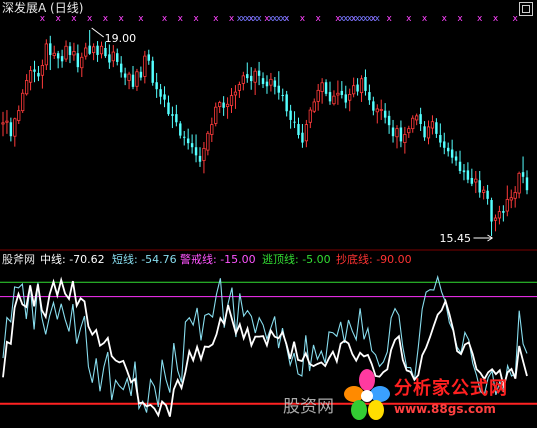  I want to click on stock-title: 深发展A (日线), so click(43, 8).